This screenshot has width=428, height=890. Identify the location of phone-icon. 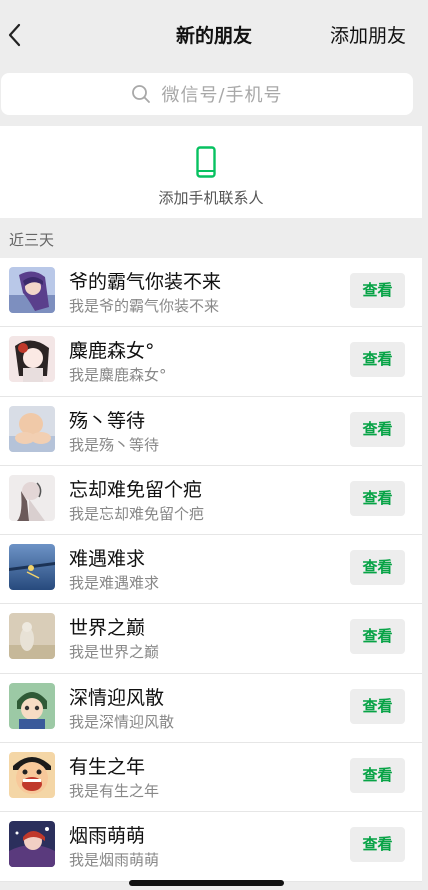
(206, 162).